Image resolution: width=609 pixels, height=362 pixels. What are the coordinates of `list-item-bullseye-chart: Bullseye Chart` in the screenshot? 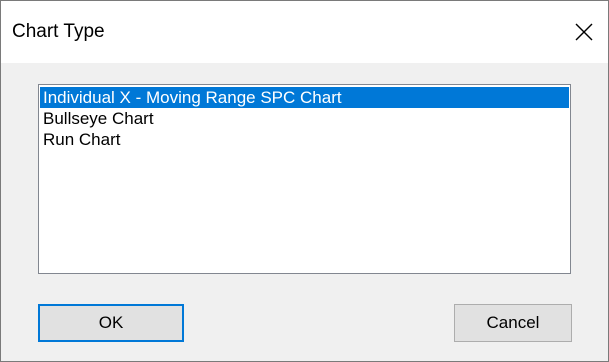 It's located at (304, 118).